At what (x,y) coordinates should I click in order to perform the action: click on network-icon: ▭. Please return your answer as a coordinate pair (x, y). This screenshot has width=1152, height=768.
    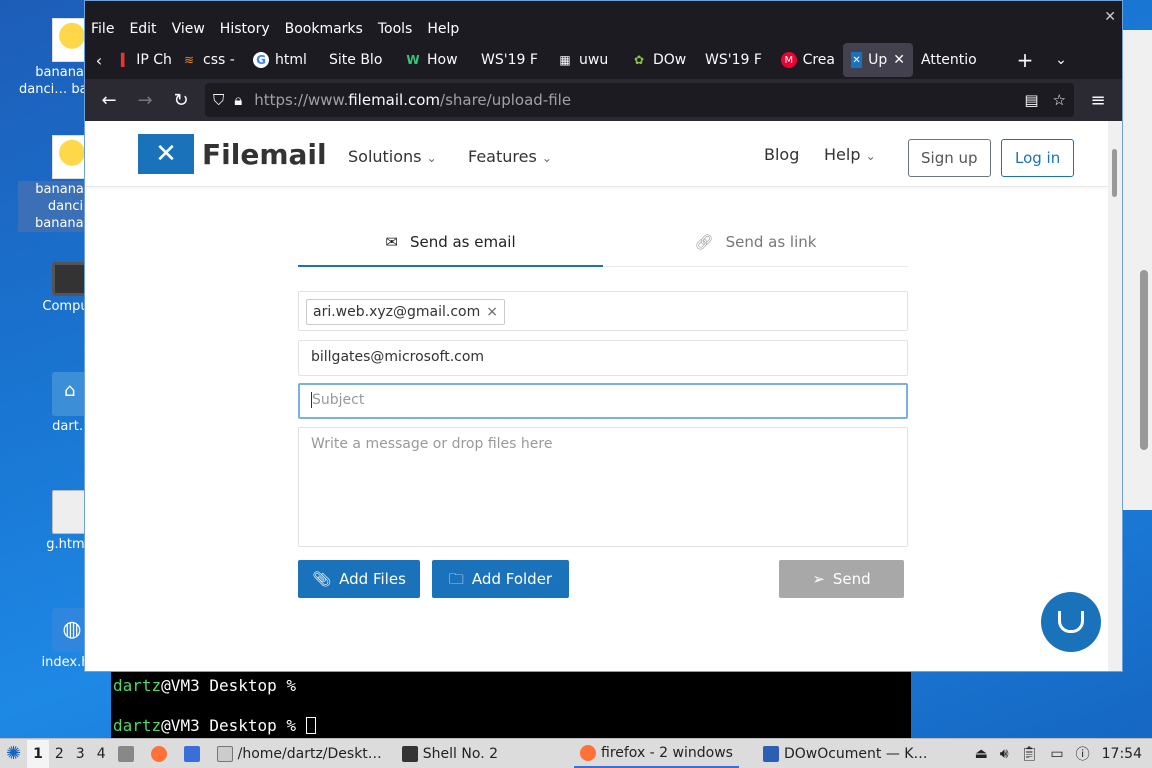
    Looking at the image, I should click on (1056, 754).